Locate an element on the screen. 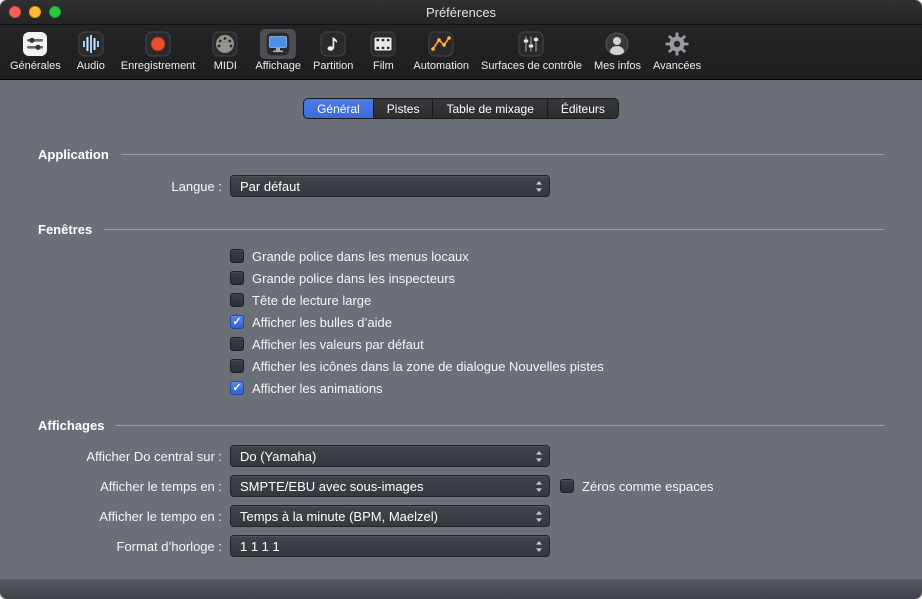 The image size is (922, 599). clock-format-row: Format d’horloge : 1 1 1 1 is located at coordinates (480, 546).